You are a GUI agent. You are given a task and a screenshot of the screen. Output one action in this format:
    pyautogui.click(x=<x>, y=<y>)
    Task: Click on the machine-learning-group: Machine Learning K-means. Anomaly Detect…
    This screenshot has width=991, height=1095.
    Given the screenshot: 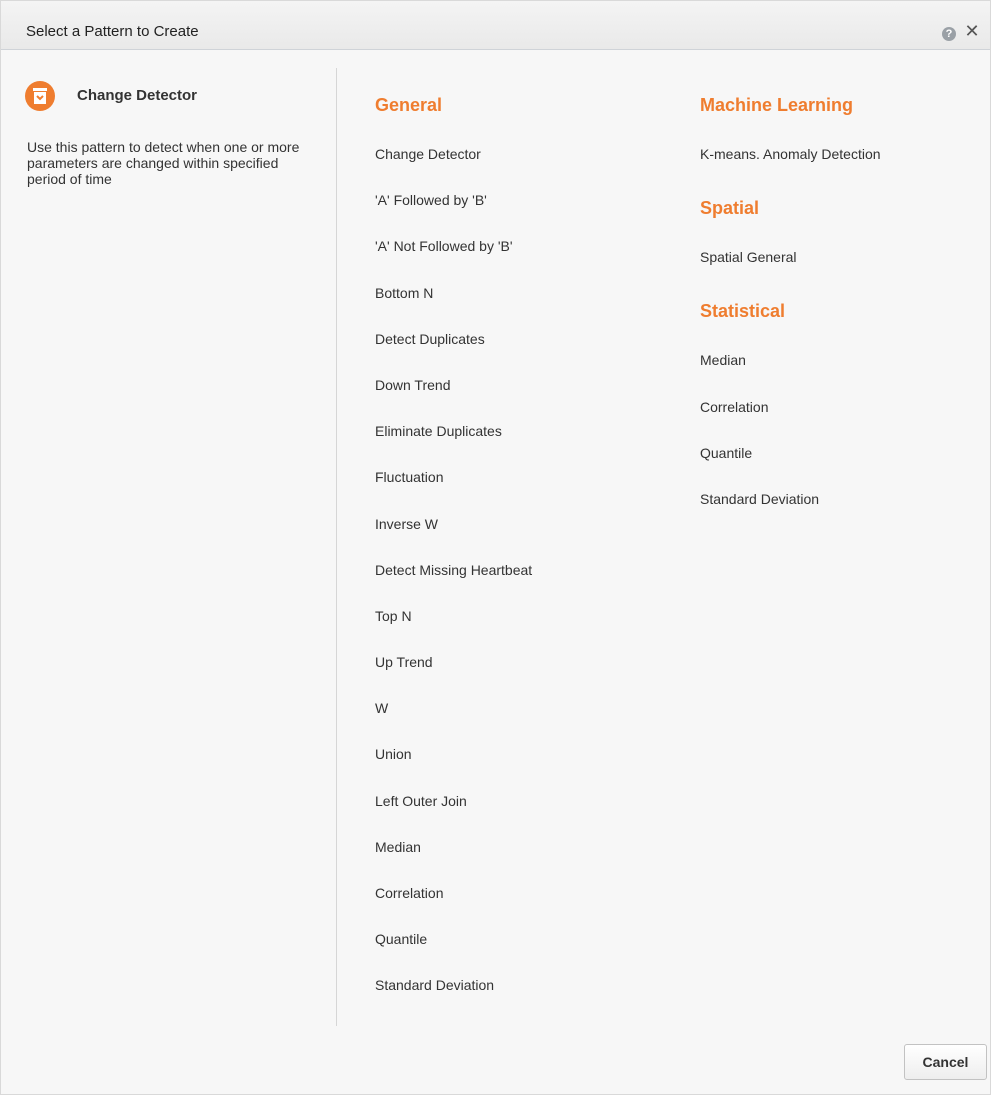 What is the action you would take?
    pyautogui.click(x=790, y=142)
    